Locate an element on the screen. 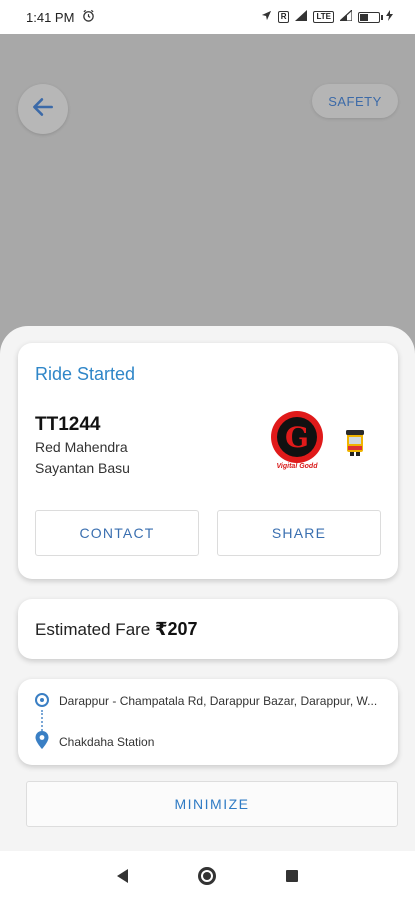 This screenshot has height=900, width=415. fare-row: Estimated Fare ₹207 is located at coordinates (116, 629).